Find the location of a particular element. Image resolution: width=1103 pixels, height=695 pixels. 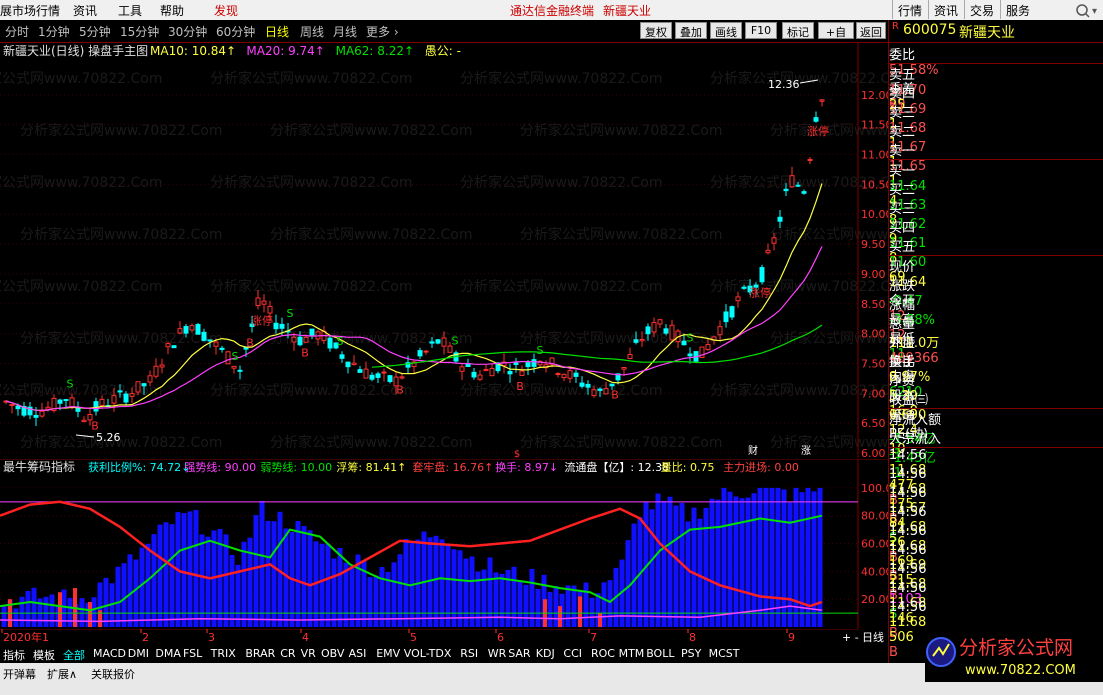

indicator-tab: FSL is located at coordinates (192, 653).